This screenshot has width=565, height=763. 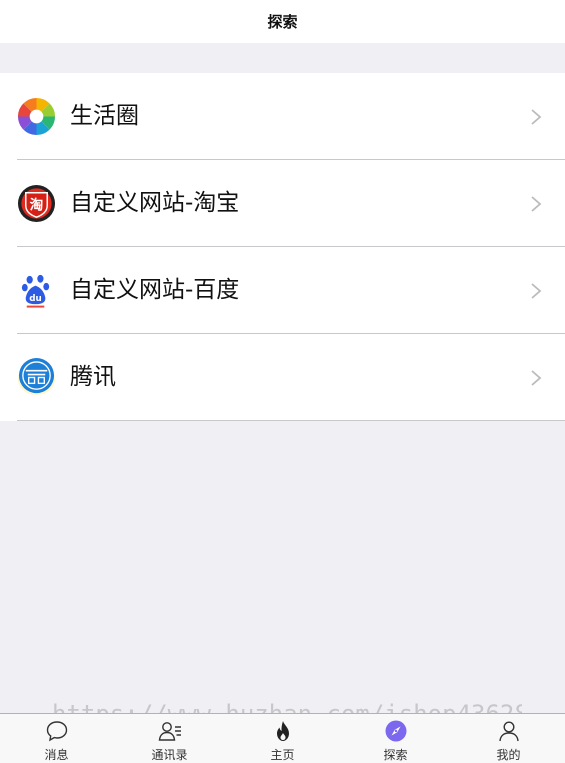 I want to click on person-icon, so click(x=509, y=731).